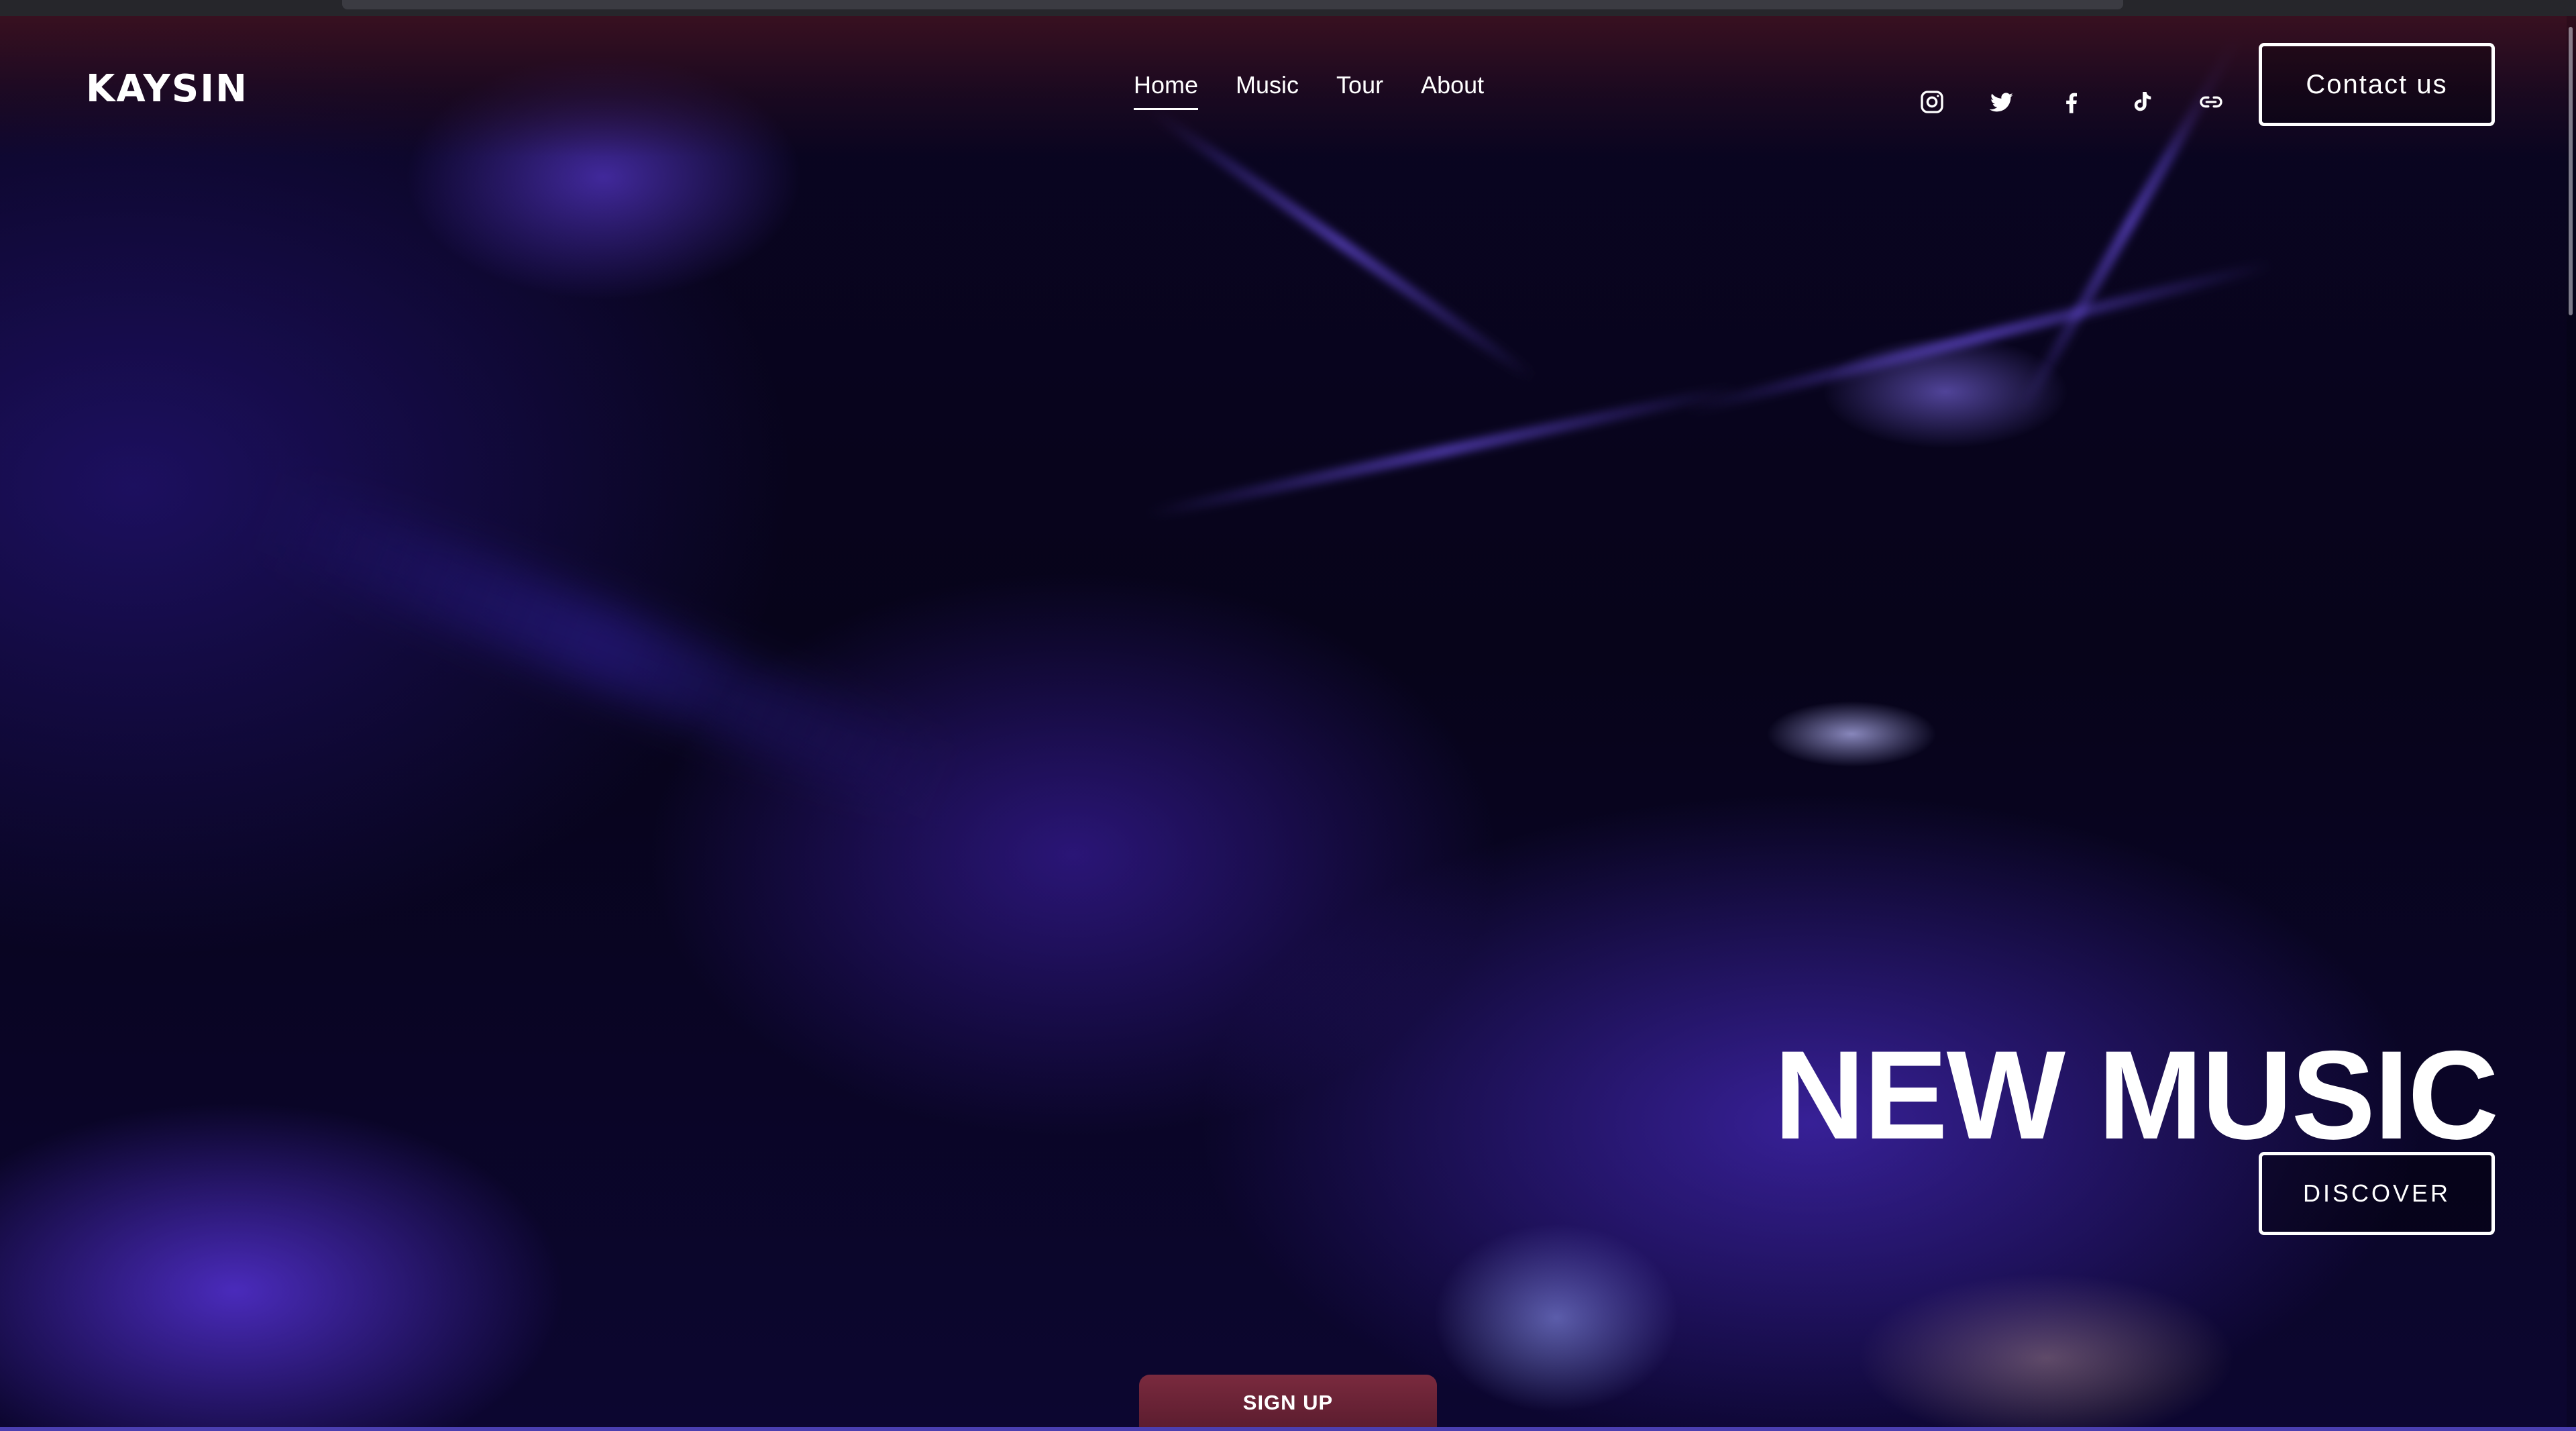 Image resolution: width=2576 pixels, height=1431 pixels. What do you see at coordinates (2377, 84) in the screenshot?
I see `contact-us-button: Contact us` at bounding box center [2377, 84].